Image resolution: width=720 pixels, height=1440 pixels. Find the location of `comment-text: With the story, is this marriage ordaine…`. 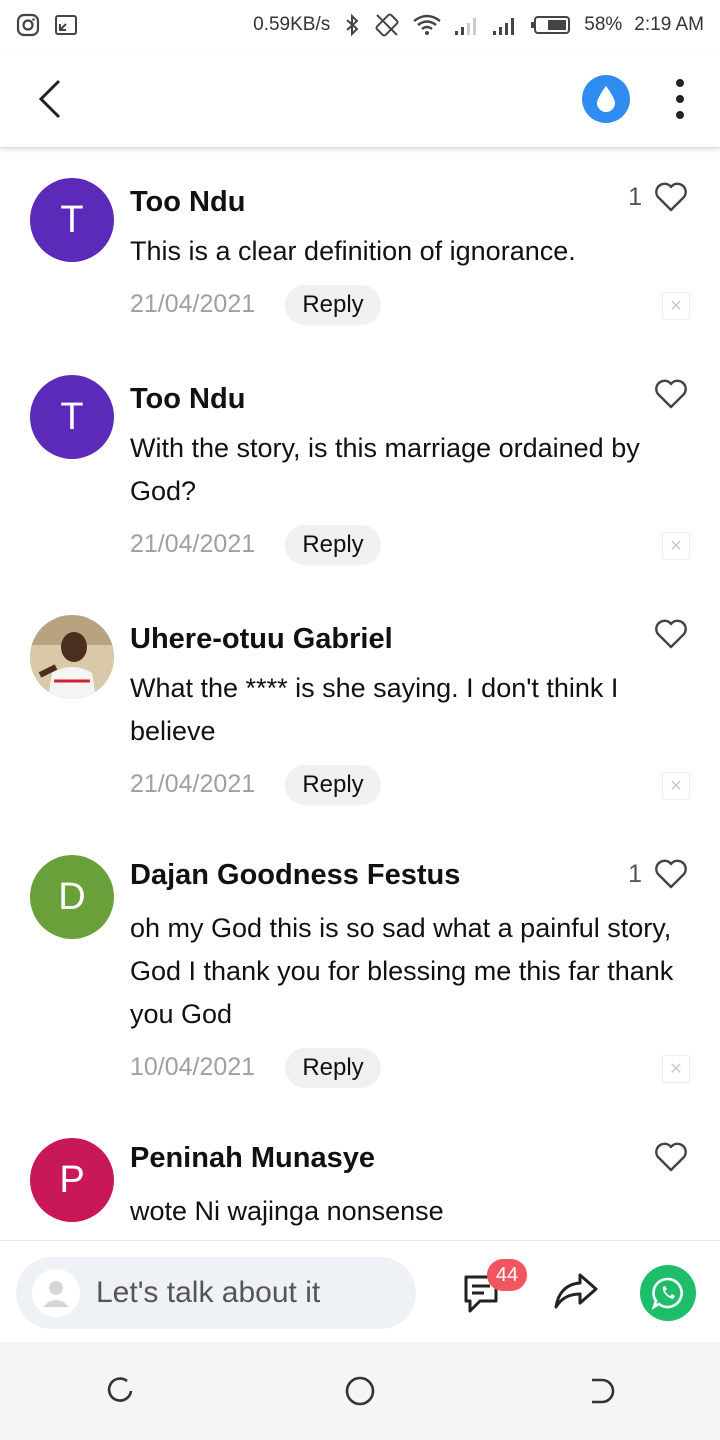

comment-text: With the story, is this marriage ordaine… is located at coordinates (385, 469).